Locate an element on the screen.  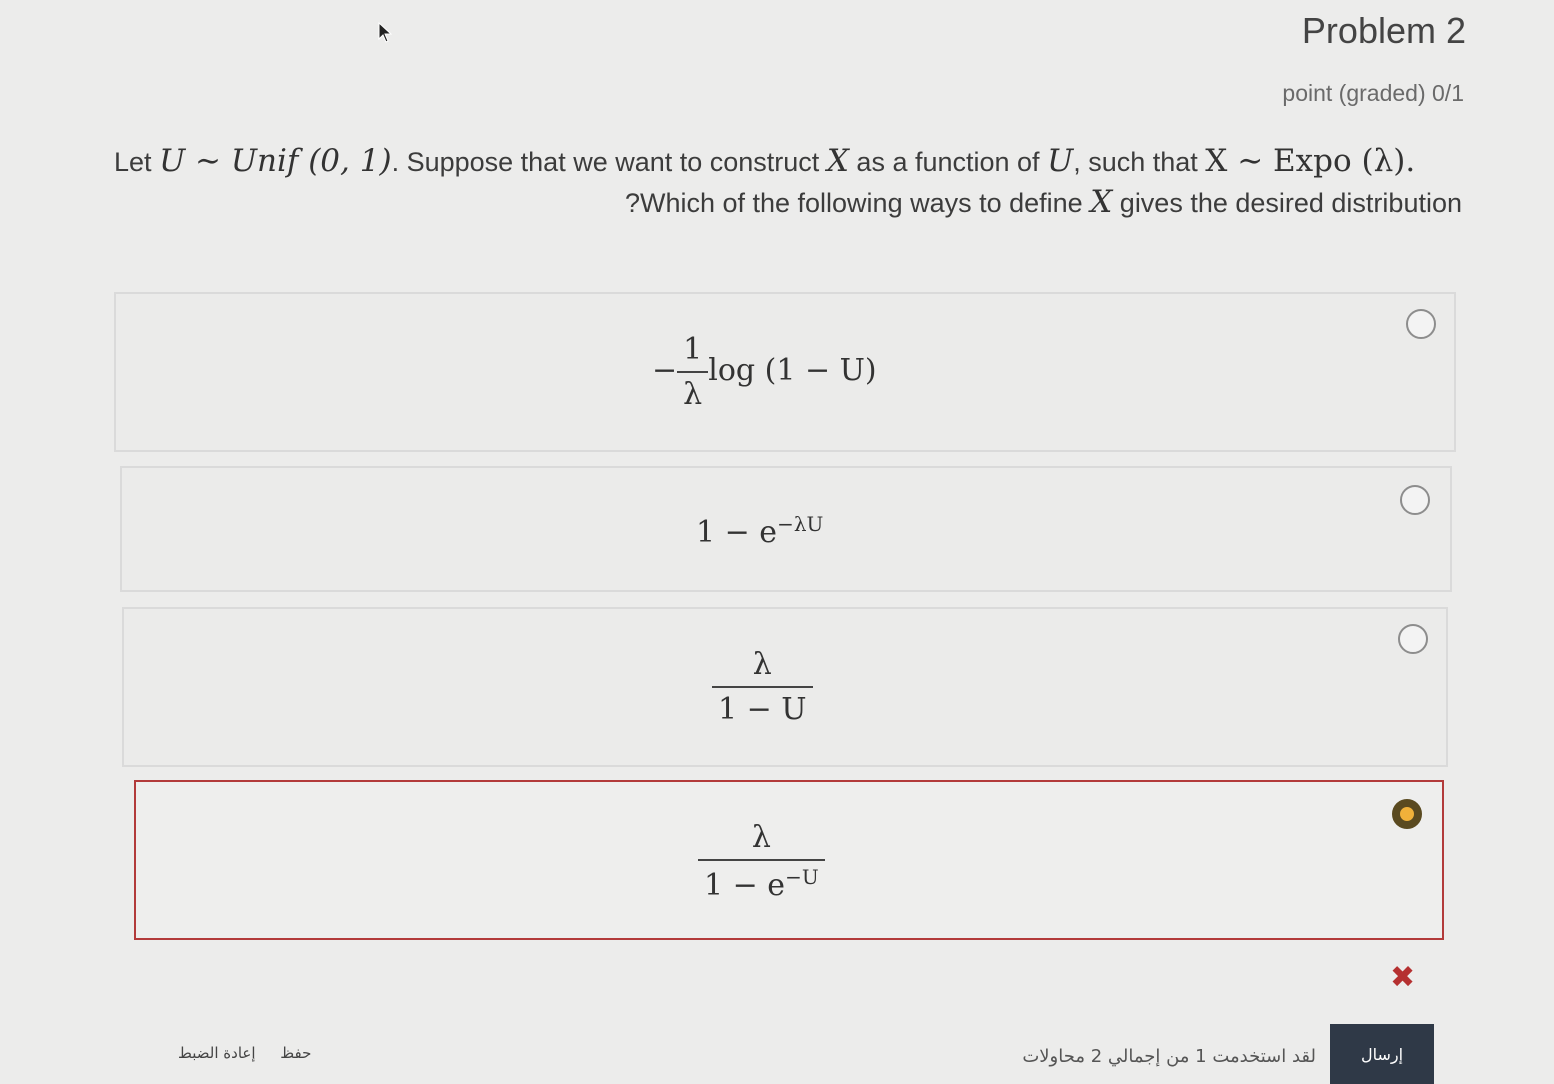
choice-1-formula: −1 λ log (1 − U) is located at coordinates (764, 372).